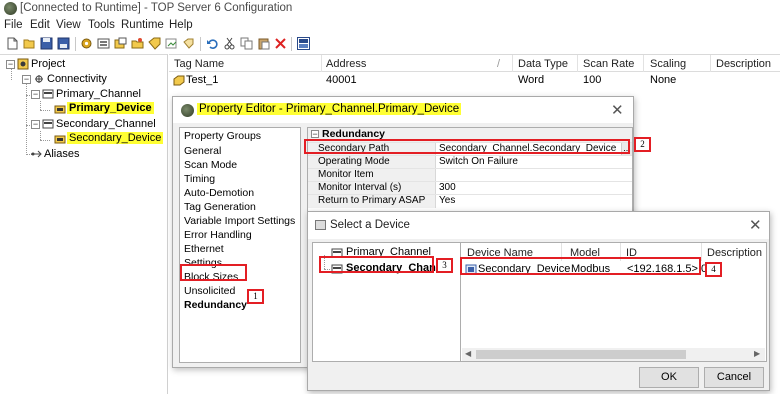 The height and width of the screenshot is (394, 780). Describe the element at coordinates (470, 175) in the screenshot. I see `property-row-monitor-item: Monitor Item` at that location.